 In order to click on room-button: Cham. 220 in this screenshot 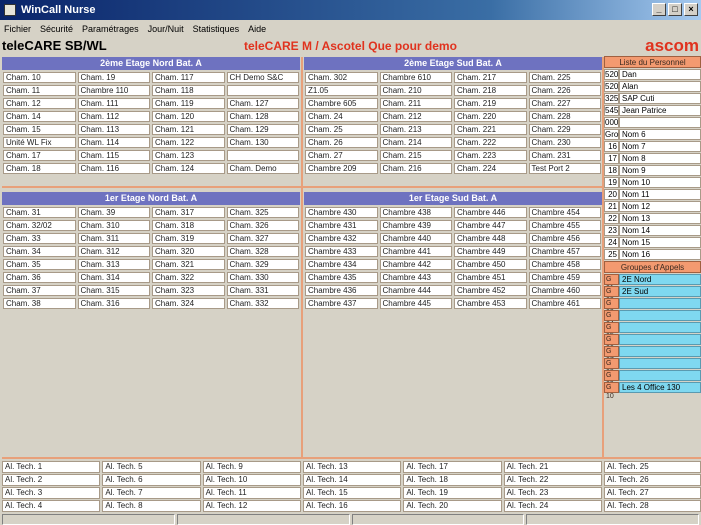, I will do `click(490, 116)`.